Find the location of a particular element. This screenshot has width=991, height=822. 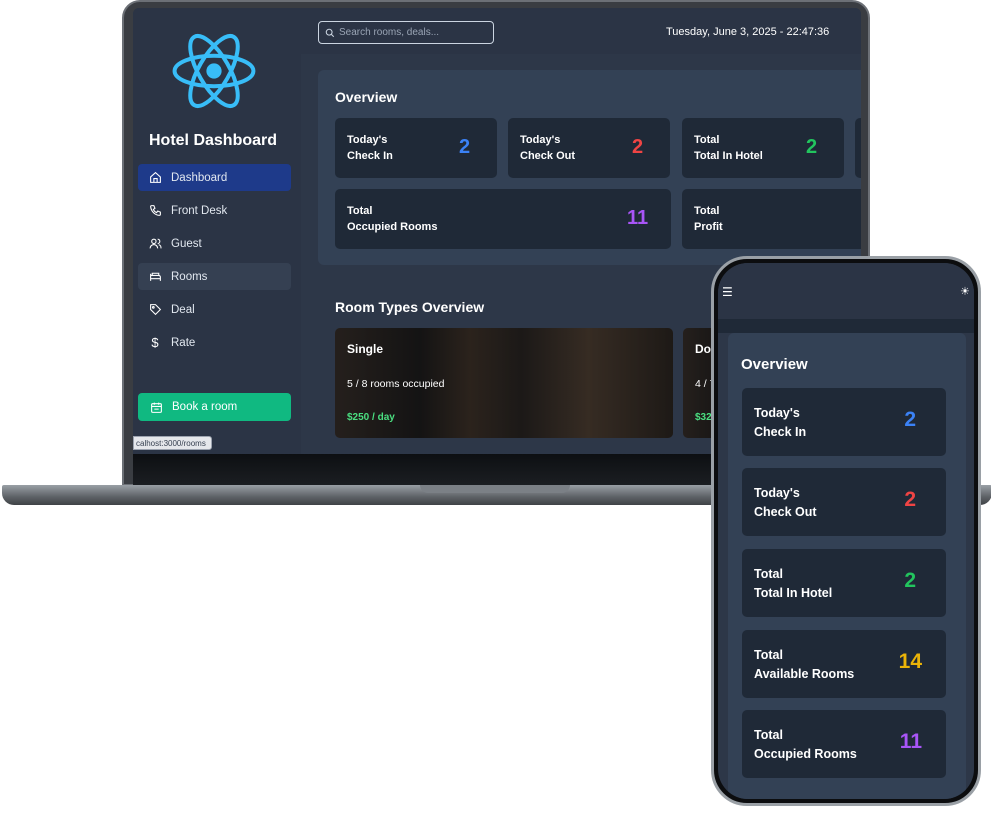

phone-overview-title: Overview is located at coordinates (774, 364).